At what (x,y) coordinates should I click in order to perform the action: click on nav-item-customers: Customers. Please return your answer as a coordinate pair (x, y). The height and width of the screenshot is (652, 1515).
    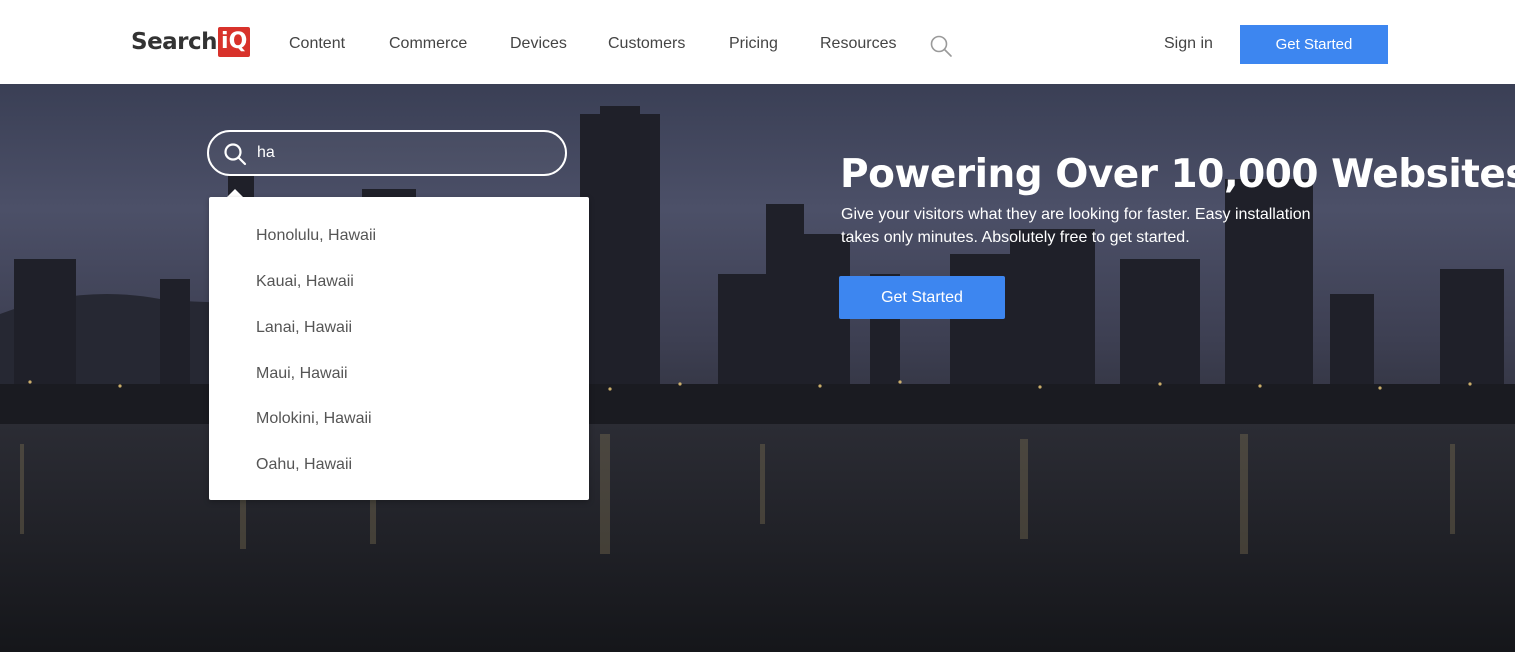
    Looking at the image, I should click on (646, 44).